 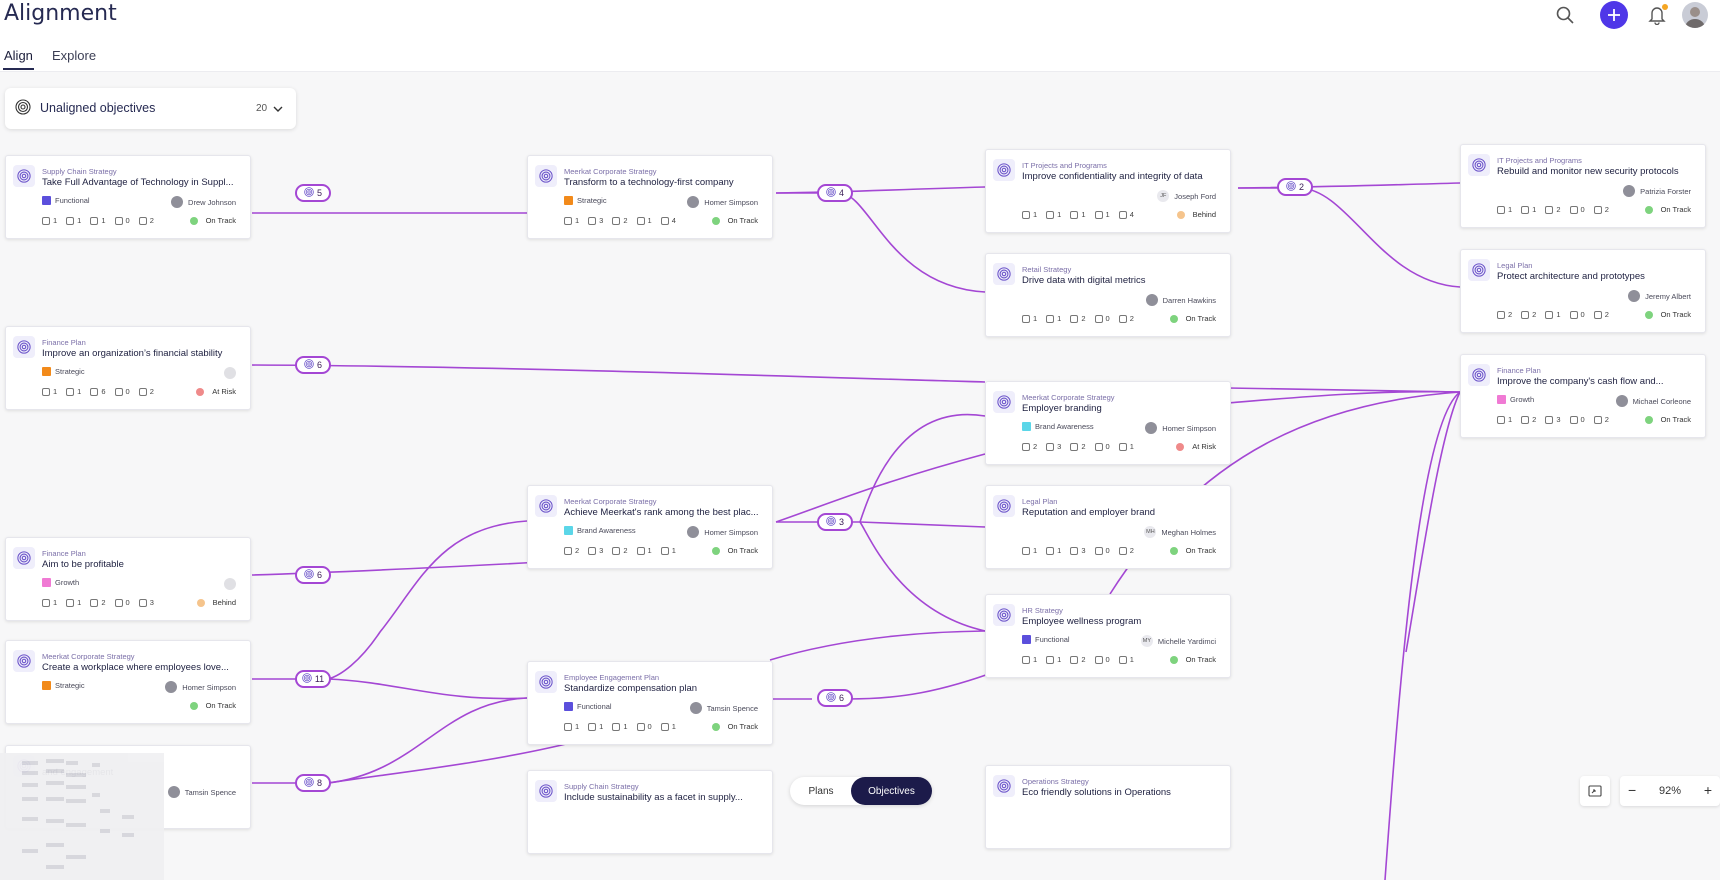 What do you see at coordinates (74, 55) in the screenshot?
I see `tab-explore: Explore` at bounding box center [74, 55].